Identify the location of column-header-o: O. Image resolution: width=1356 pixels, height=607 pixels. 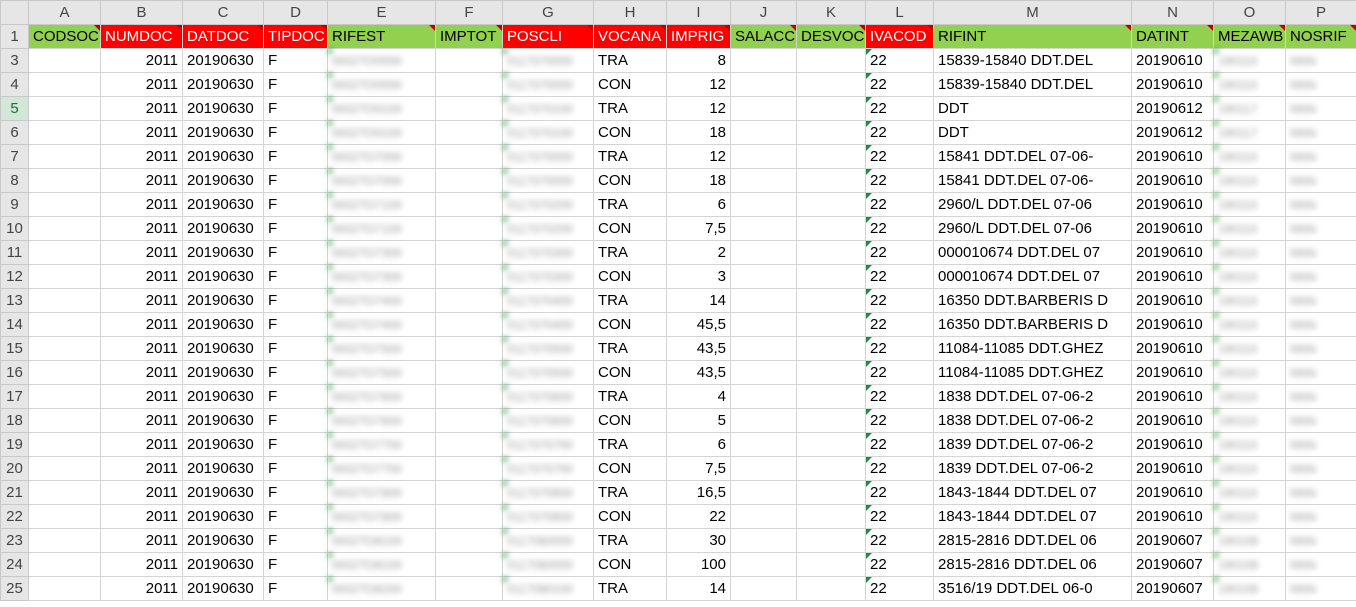
(1249, 12).